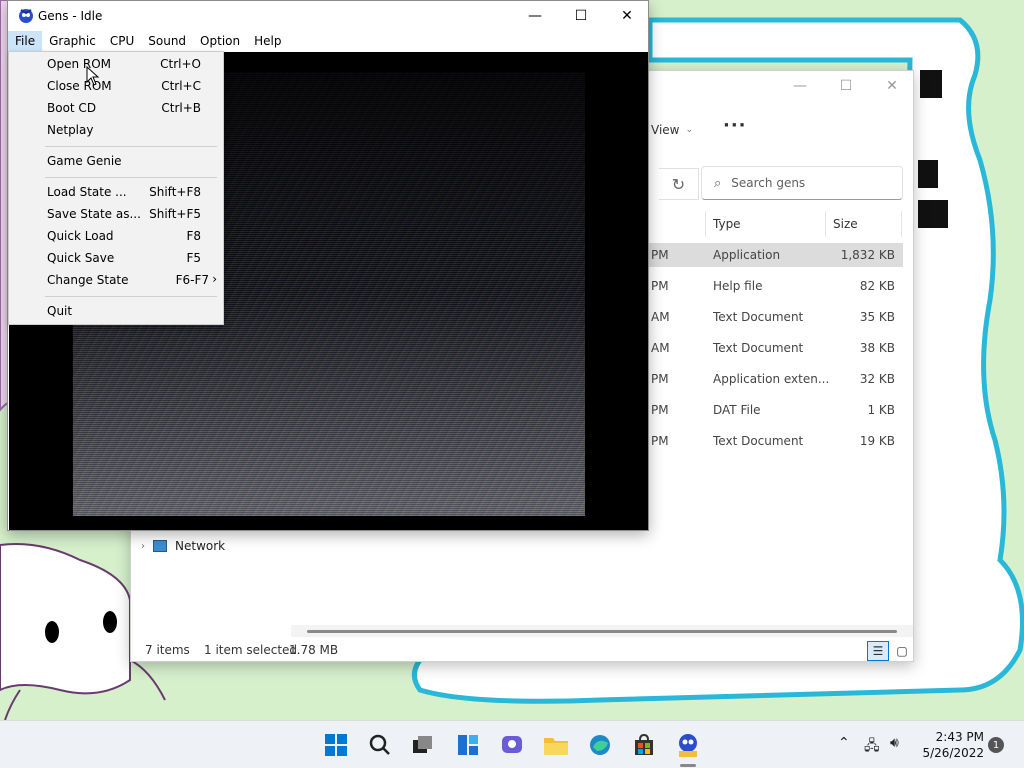  Describe the element at coordinates (877, 348) in the screenshot. I see `file-size: 38 KB` at that location.